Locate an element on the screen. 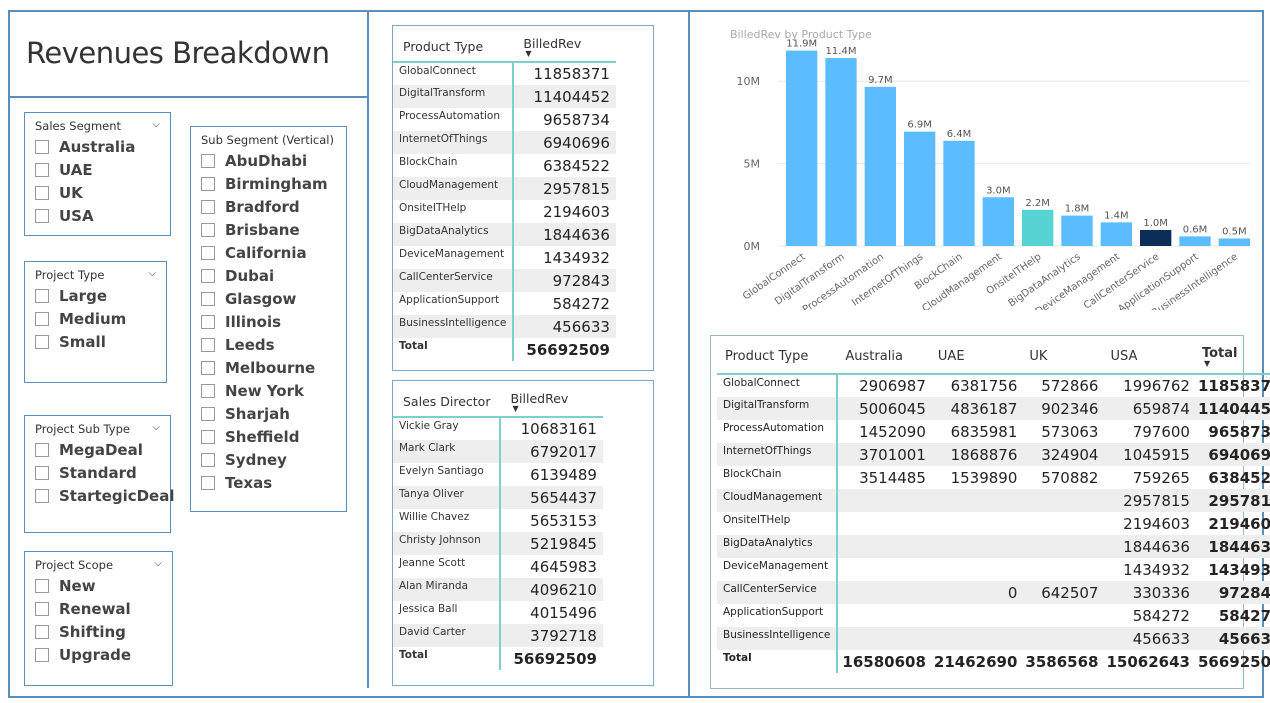 The image size is (1270, 703). column-header: USA is located at coordinates (1148, 355).